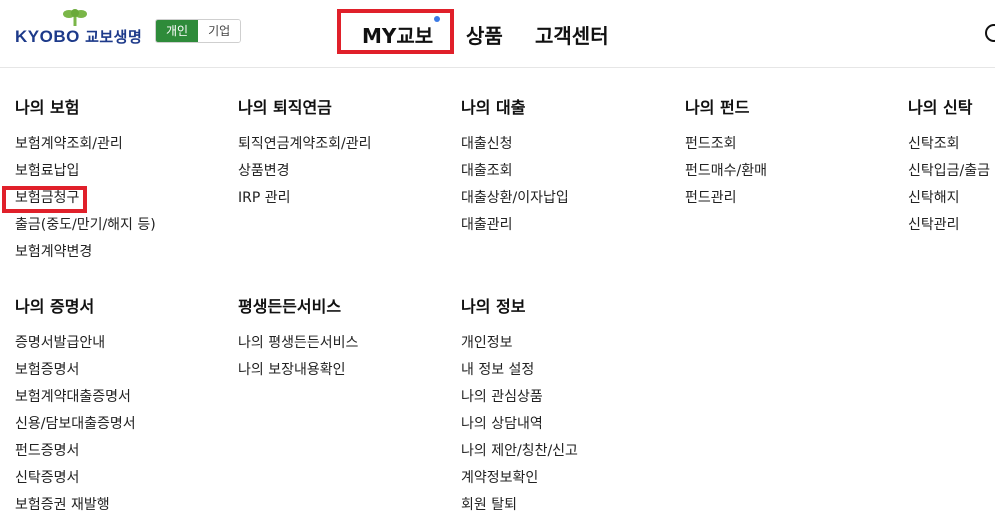  What do you see at coordinates (75, 347) in the screenshot?
I see `menu-item: 증명서발급안내` at bounding box center [75, 347].